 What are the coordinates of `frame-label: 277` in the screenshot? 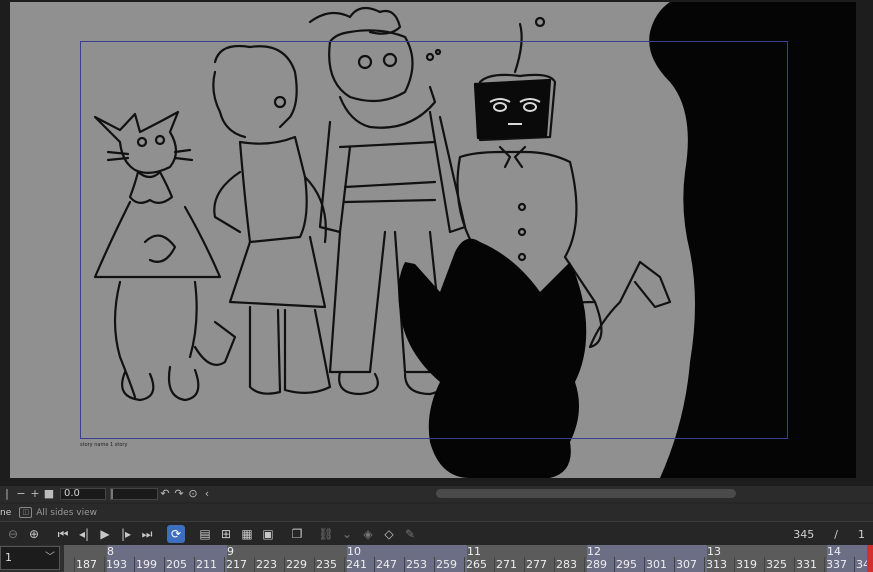 It's located at (536, 564).